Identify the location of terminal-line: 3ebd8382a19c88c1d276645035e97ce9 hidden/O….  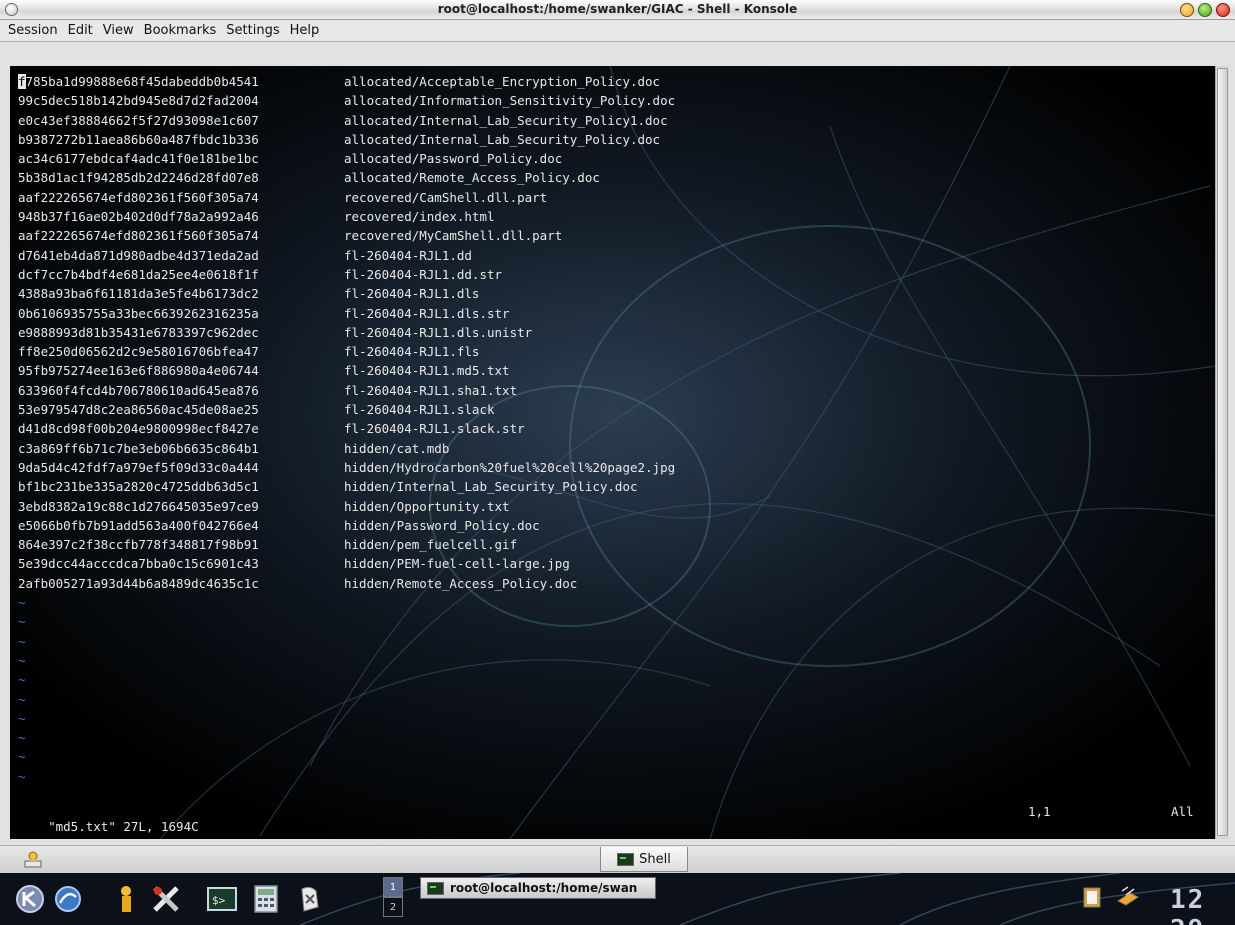
(346, 506).